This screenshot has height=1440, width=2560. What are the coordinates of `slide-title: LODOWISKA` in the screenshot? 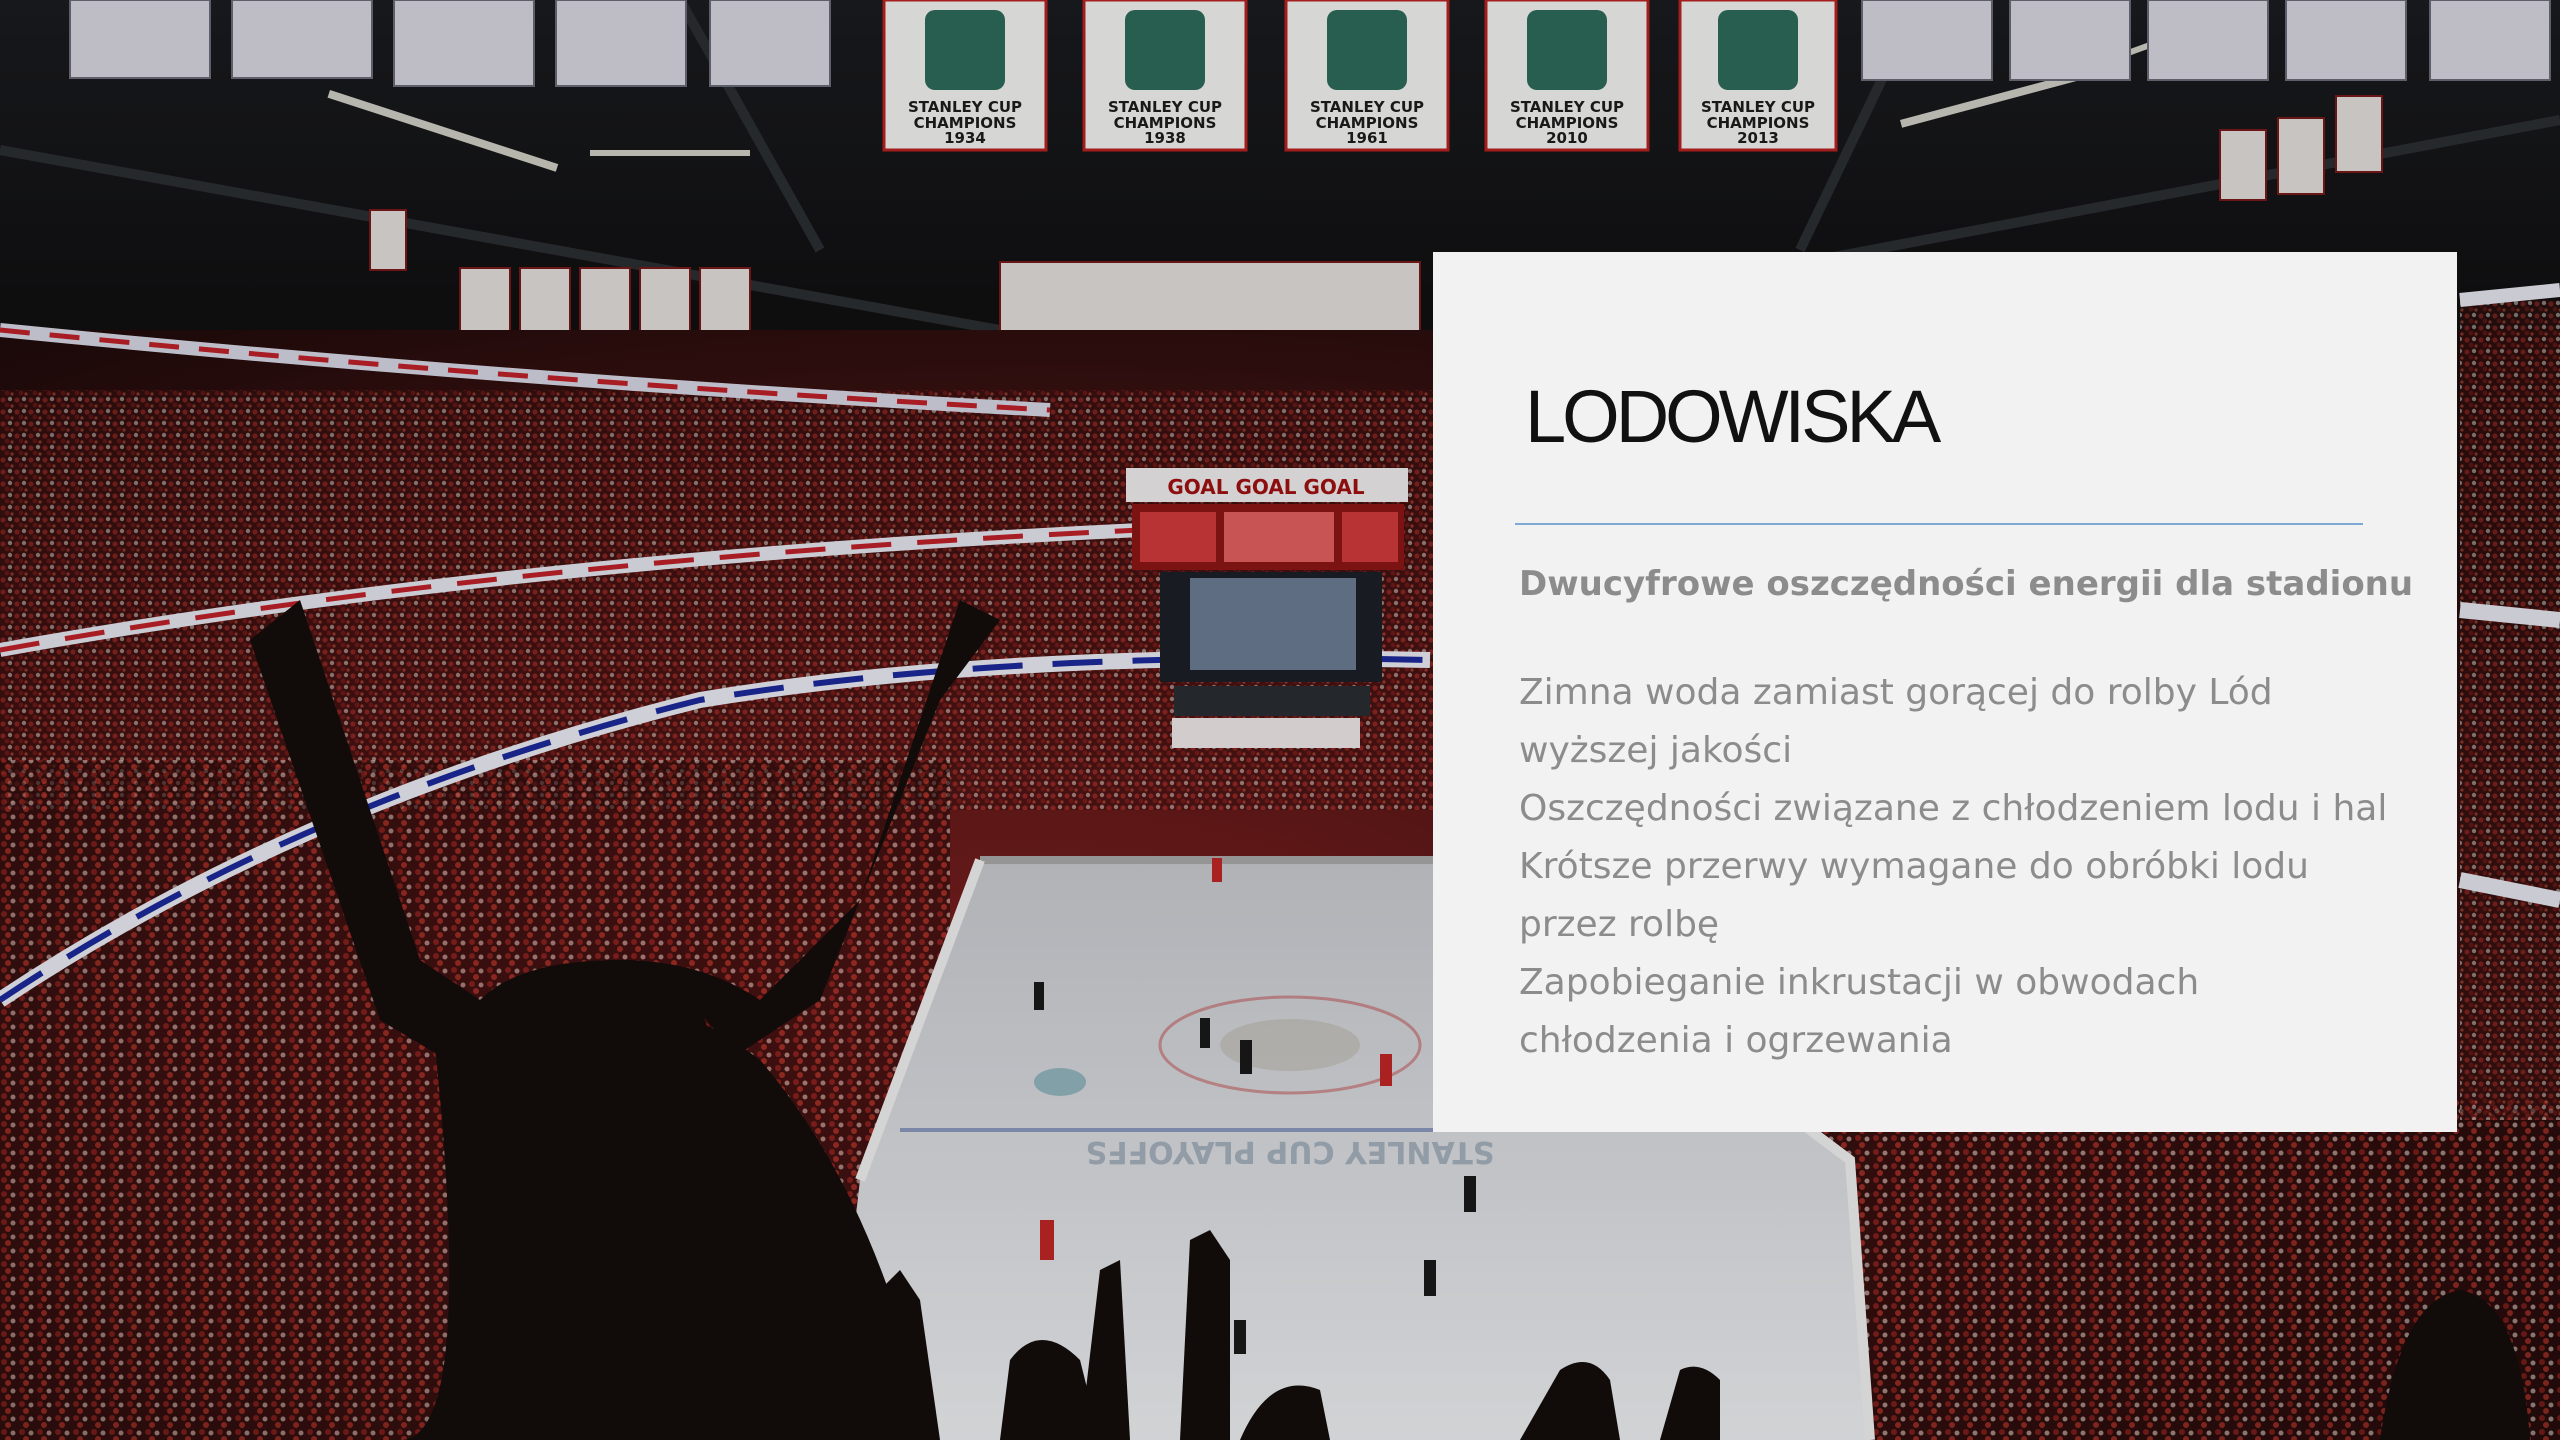 It's located at (1733, 416).